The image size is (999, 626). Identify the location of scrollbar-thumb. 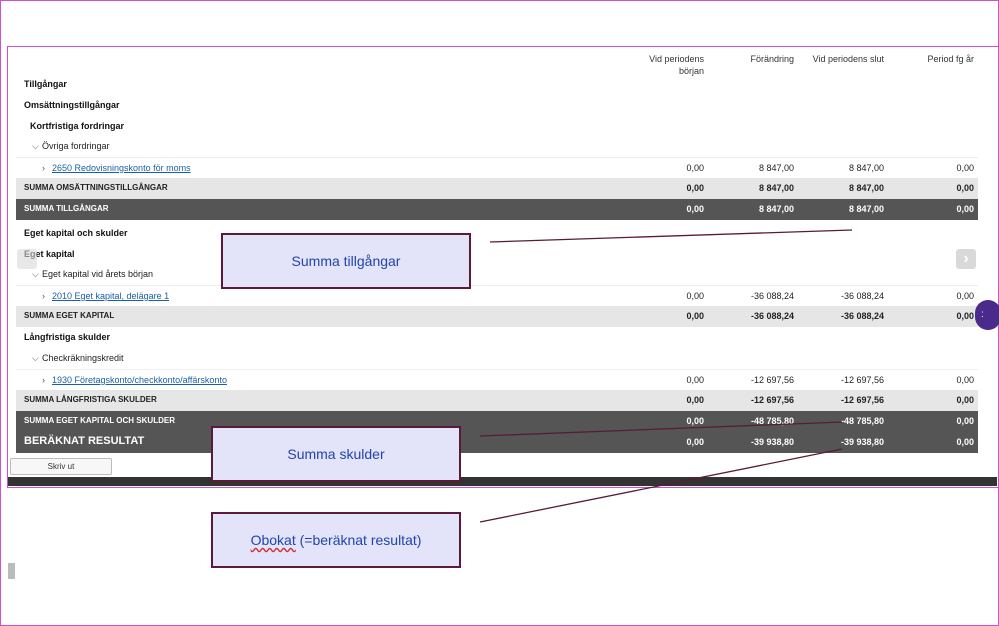
(11, 571).